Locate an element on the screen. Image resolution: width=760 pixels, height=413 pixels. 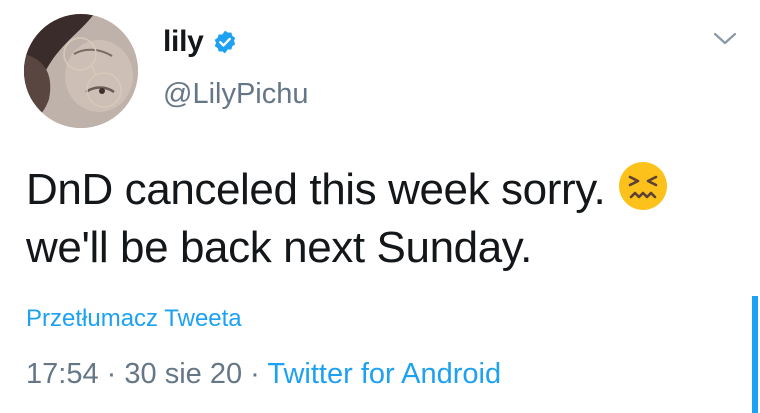
tweet-meta: 17:54 · 30 sie 20 · Twitter for Android is located at coordinates (263, 374).